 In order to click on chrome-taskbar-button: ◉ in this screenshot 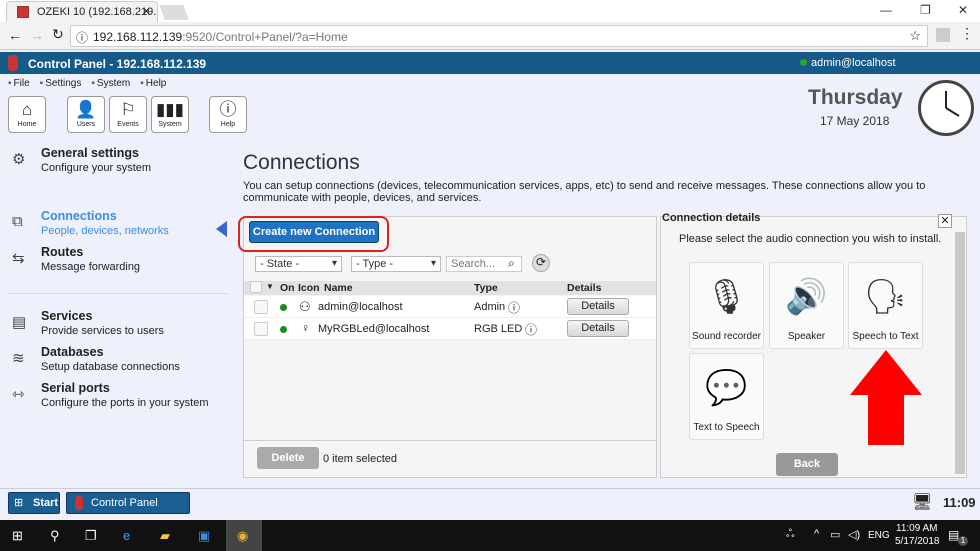, I will do `click(244, 535)`.